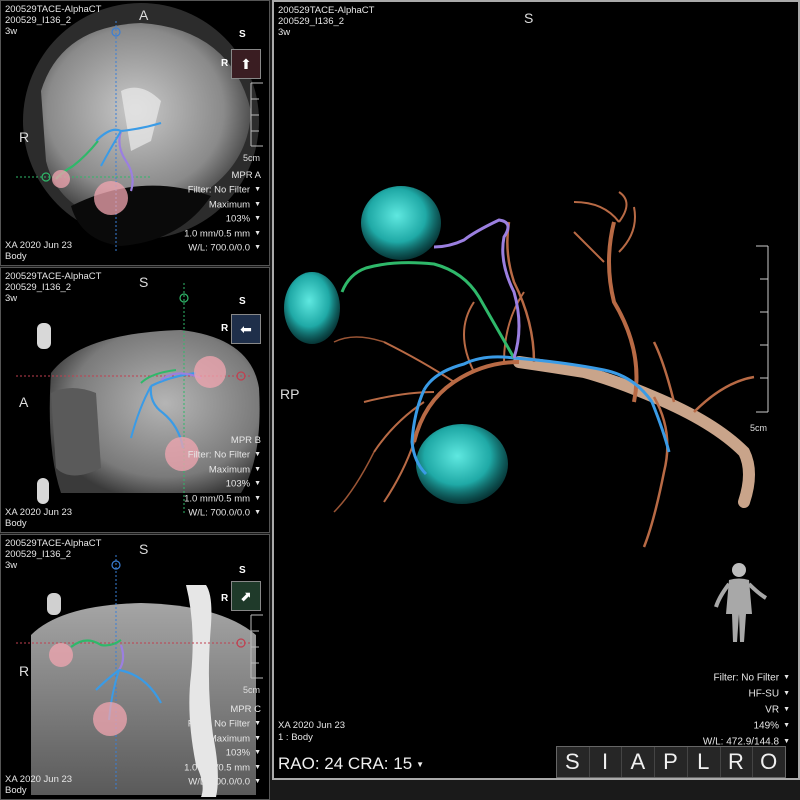  Describe the element at coordinates (529, 18) in the screenshot. I see `orientation-top-label: S` at that location.